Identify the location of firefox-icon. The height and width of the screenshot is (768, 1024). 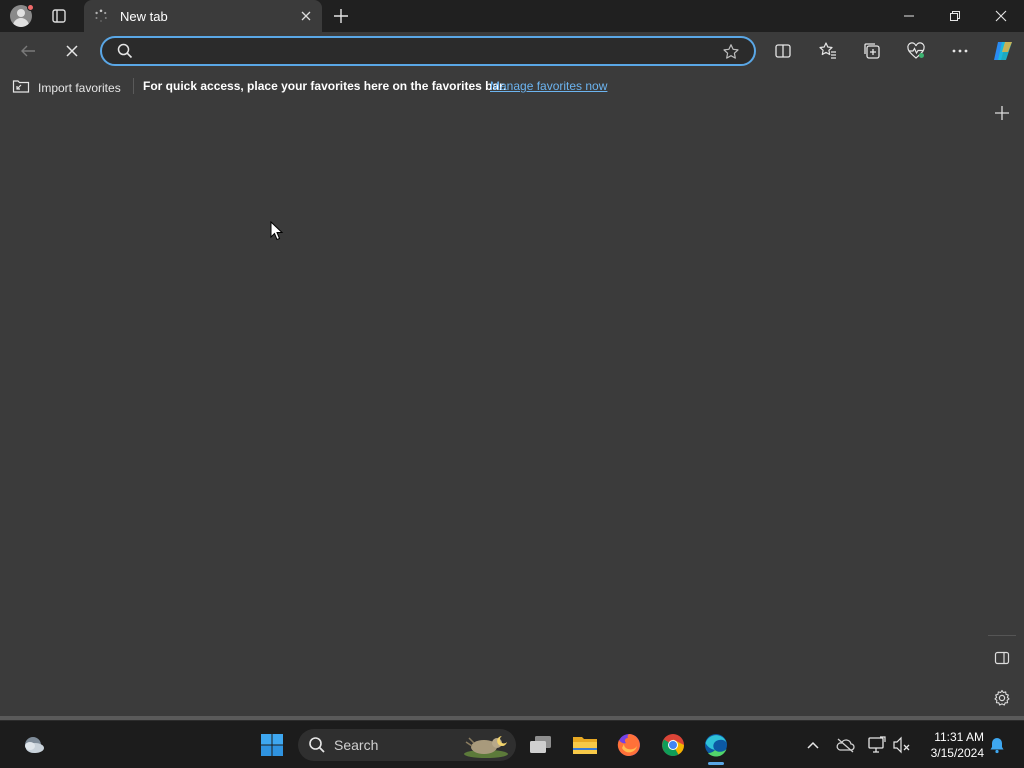
(629, 745).